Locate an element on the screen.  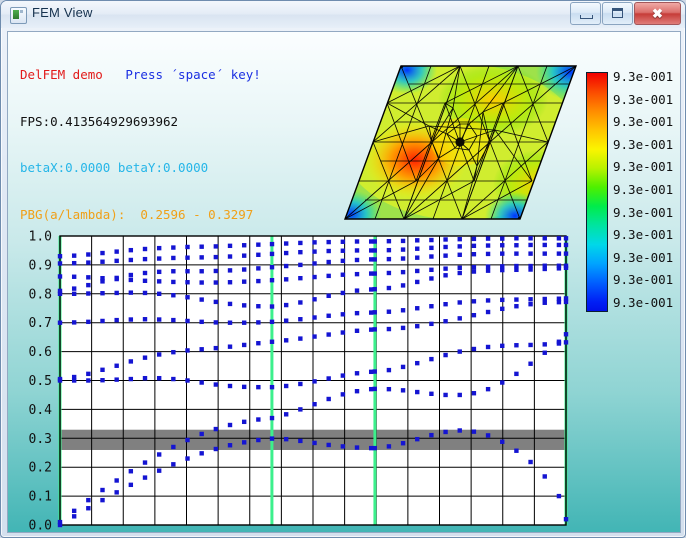
hud-fps: FPS:0.413564929693962 is located at coordinates (99, 121).